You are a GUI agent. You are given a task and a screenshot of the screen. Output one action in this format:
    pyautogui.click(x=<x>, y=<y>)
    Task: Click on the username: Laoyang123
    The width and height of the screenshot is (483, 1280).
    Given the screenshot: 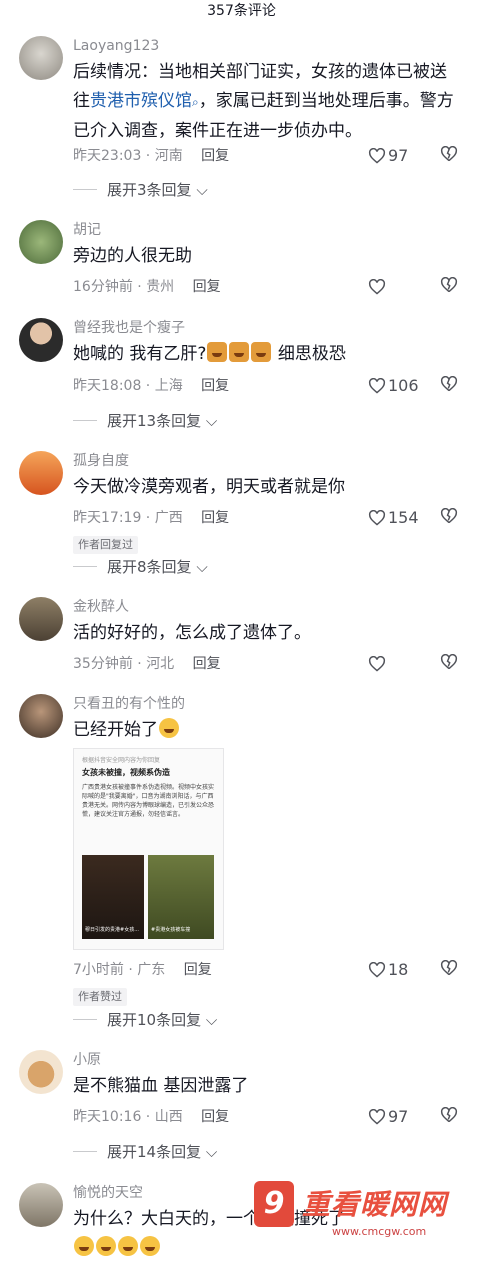 What is the action you would take?
    pyautogui.click(x=116, y=46)
    